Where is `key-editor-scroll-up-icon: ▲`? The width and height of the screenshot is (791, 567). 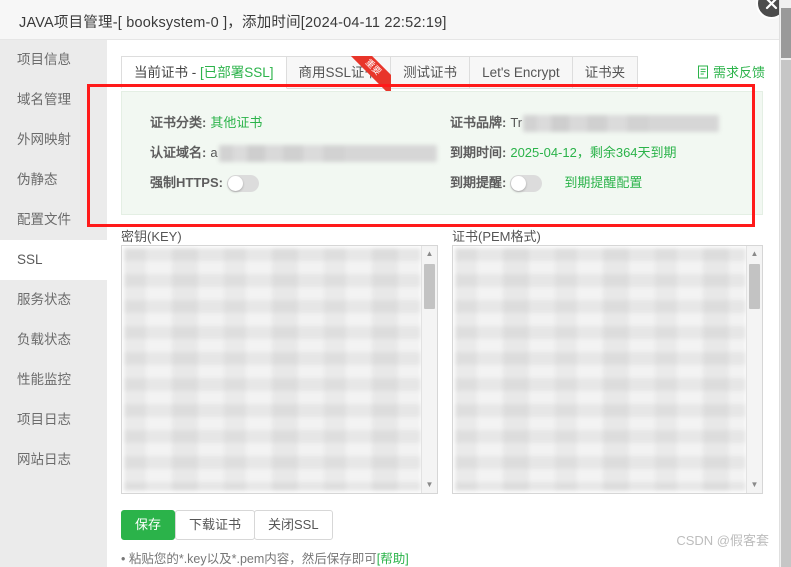 key-editor-scroll-up-icon: ▲ is located at coordinates (429, 254).